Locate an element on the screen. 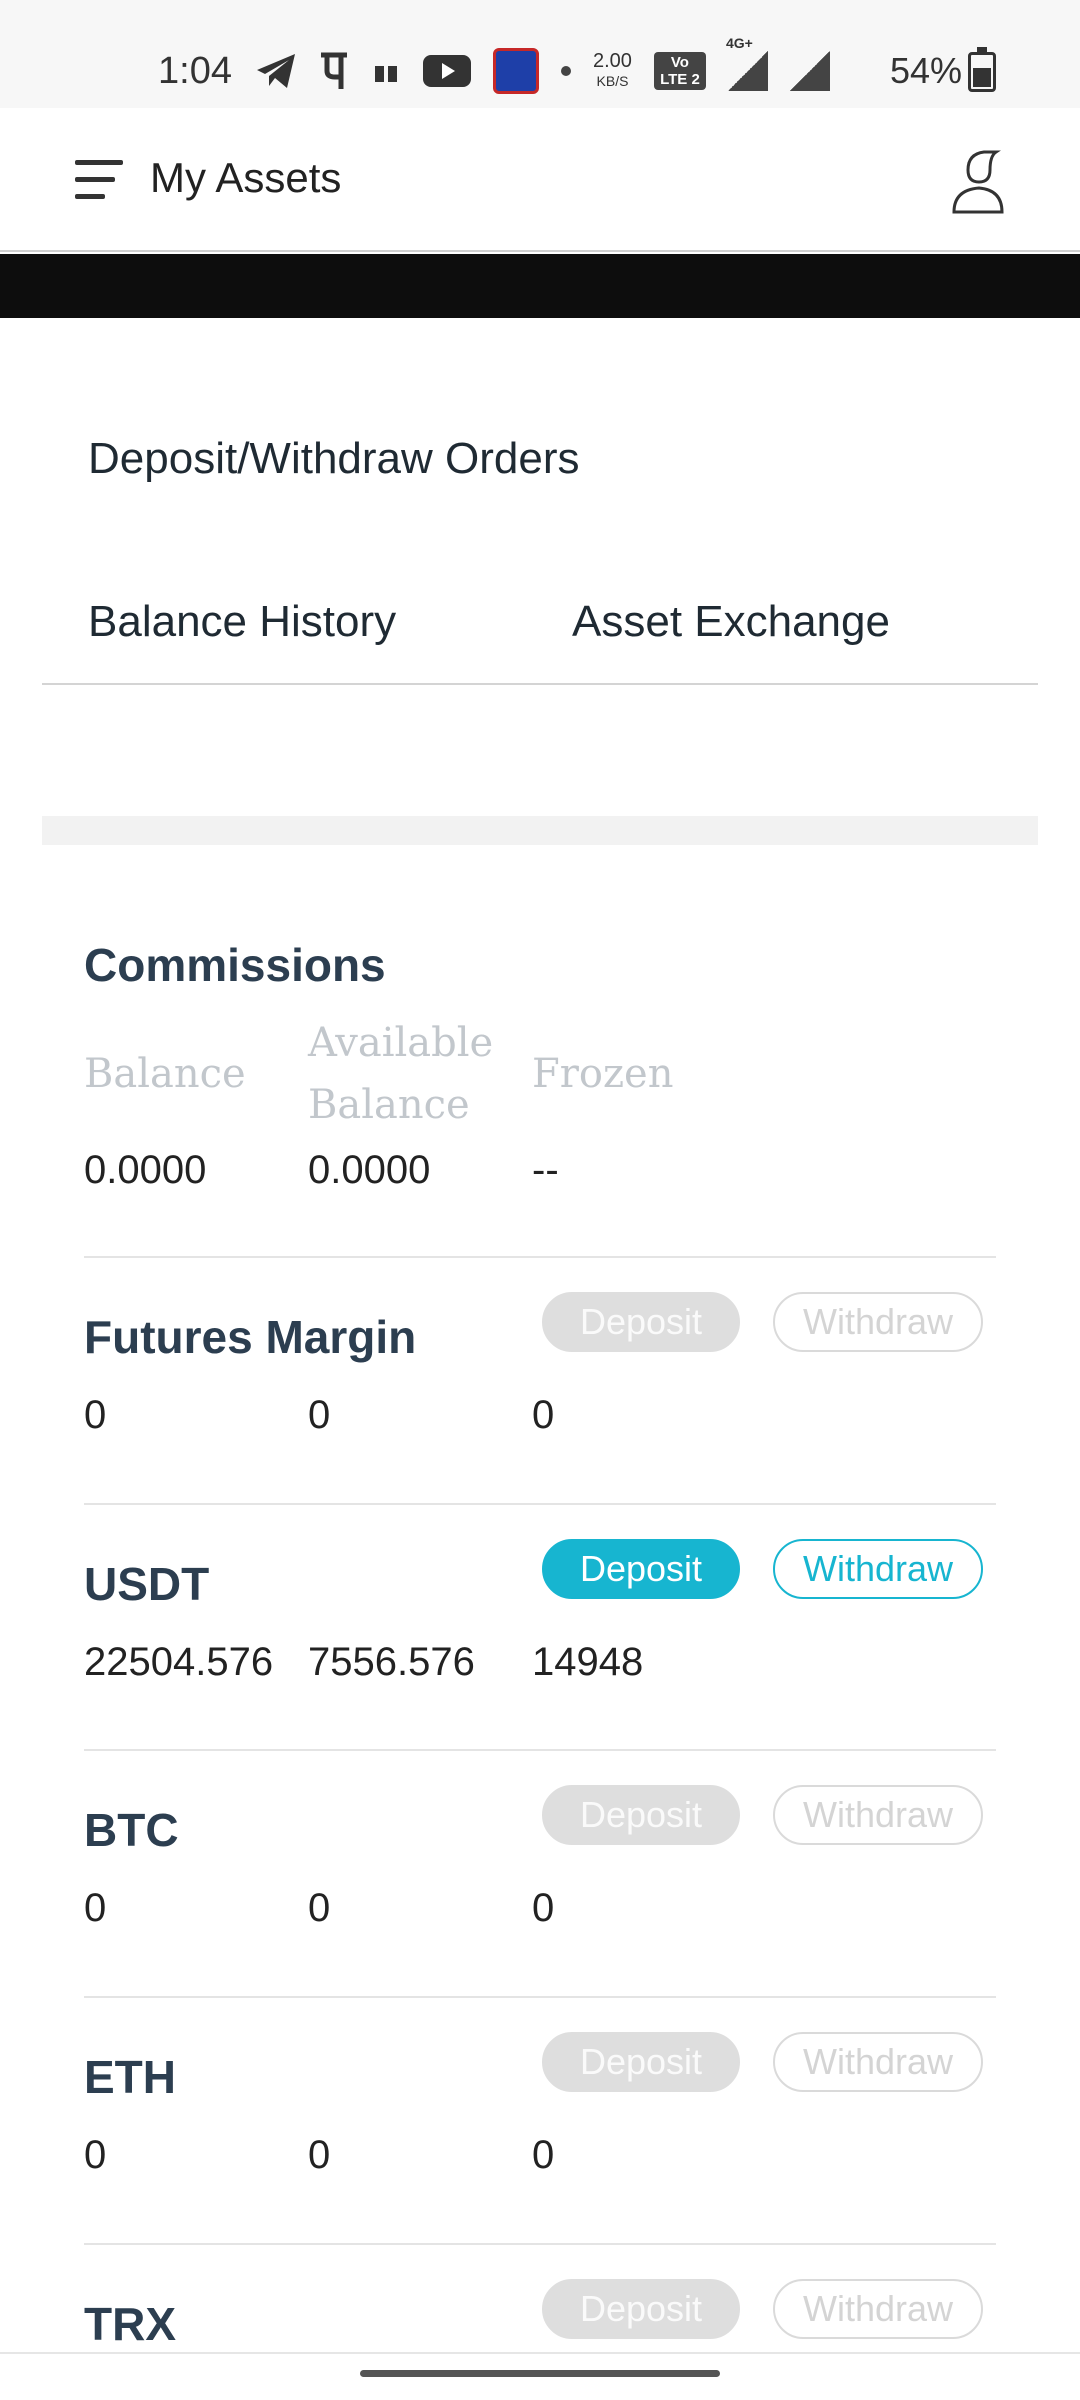  asset-name: ETH is located at coordinates (130, 2077).